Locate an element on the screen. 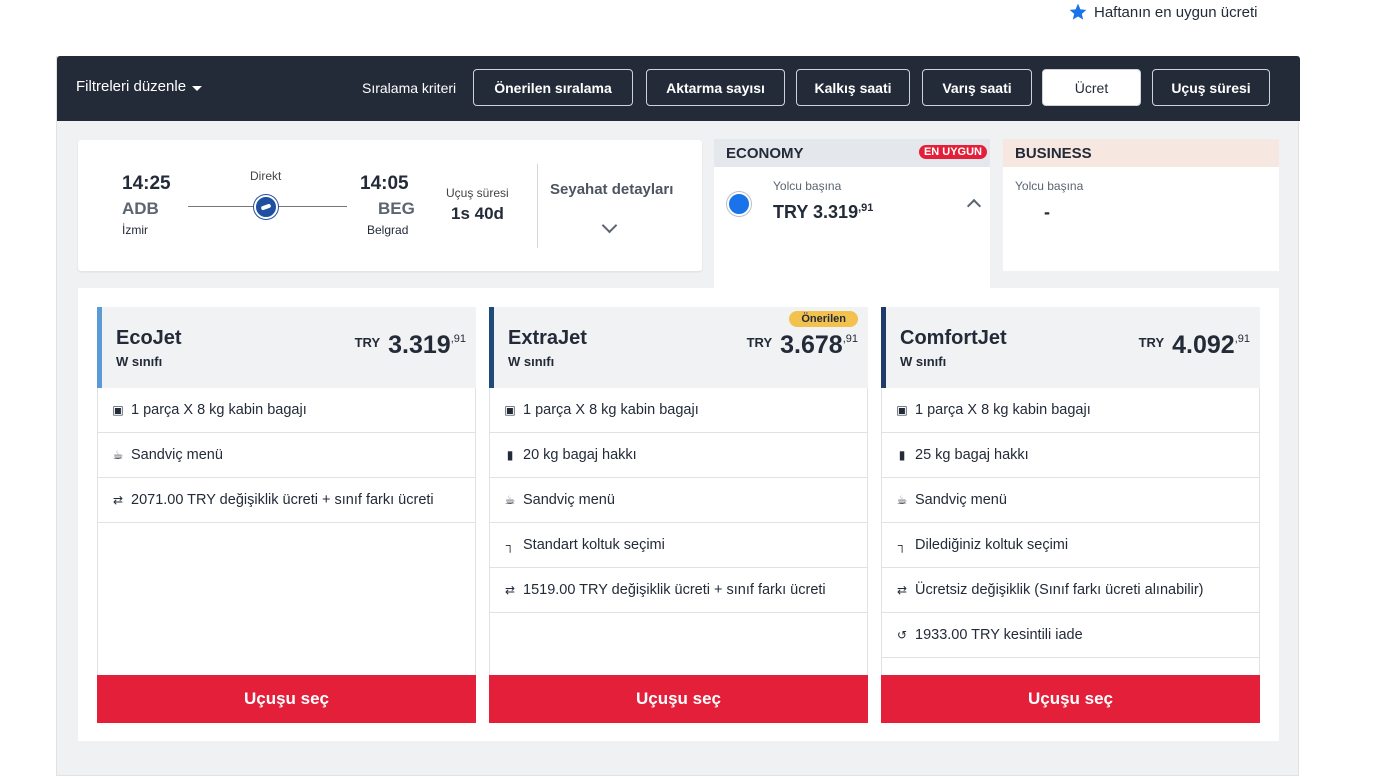  star-icon is located at coordinates (1078, 11).